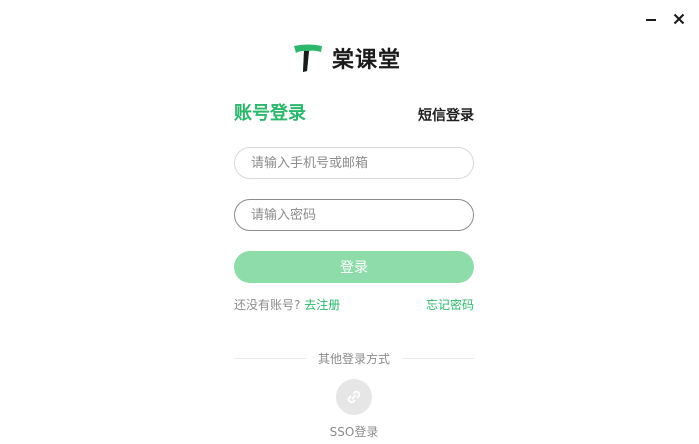 The width and height of the screenshot is (699, 444). Describe the element at coordinates (308, 58) in the screenshot. I see `brand-logo-icon` at that location.